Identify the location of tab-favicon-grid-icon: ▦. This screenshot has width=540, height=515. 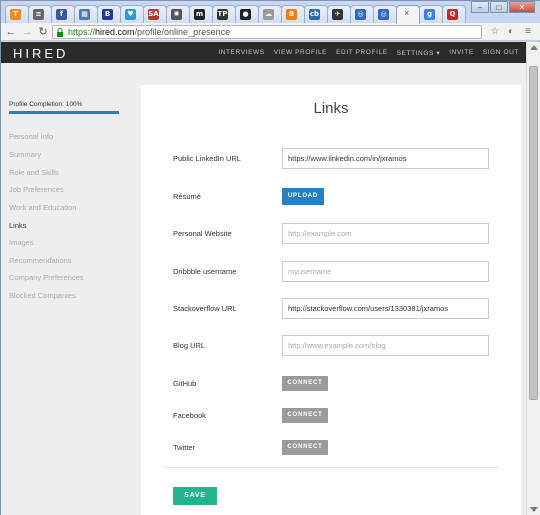
(84, 14).